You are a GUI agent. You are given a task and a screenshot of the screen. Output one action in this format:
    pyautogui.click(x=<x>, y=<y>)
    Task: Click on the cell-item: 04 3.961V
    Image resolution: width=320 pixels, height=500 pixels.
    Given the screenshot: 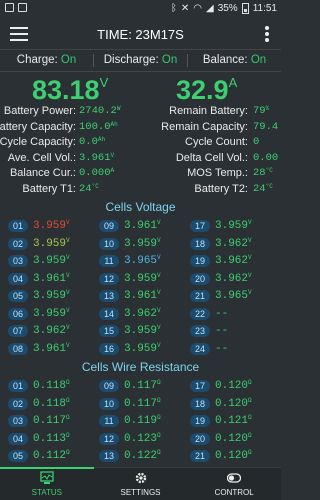 What is the action you would take?
    pyautogui.click(x=39, y=279)
    